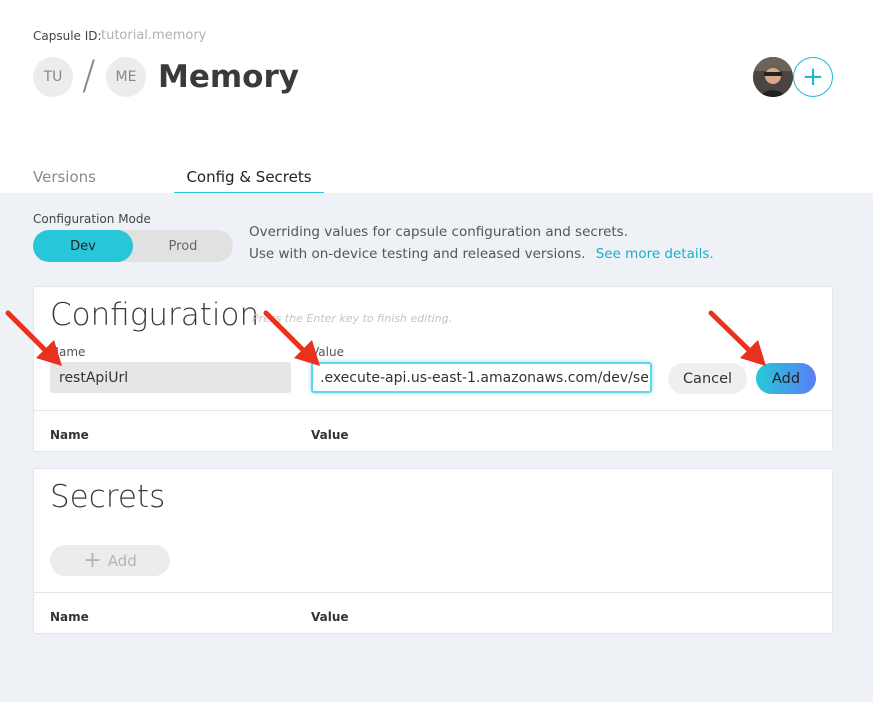 The height and width of the screenshot is (702, 873). I want to click on tab-config-secrets: Config & Secrets, so click(249, 181).